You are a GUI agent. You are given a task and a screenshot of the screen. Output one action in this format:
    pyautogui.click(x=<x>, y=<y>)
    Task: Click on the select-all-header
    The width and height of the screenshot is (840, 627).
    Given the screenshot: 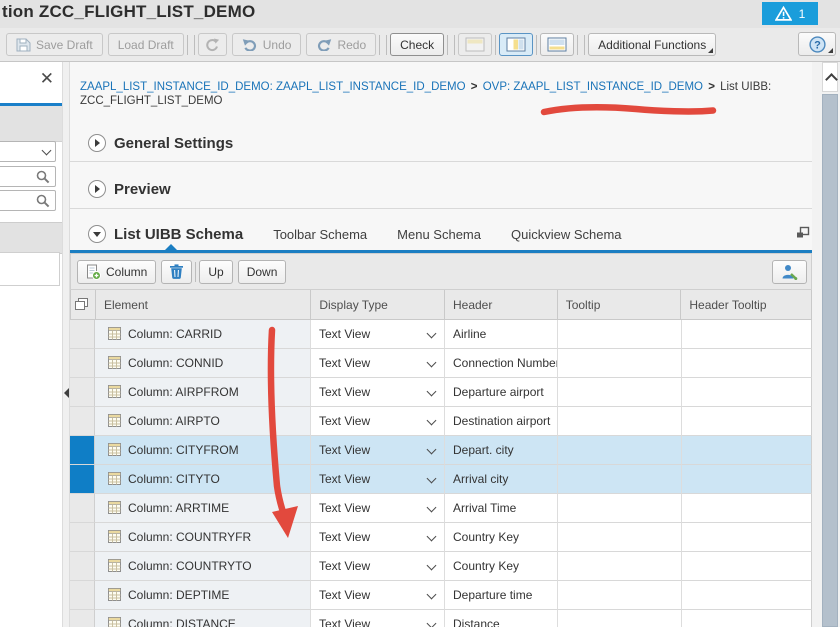 What is the action you would take?
    pyautogui.click(x=83, y=304)
    